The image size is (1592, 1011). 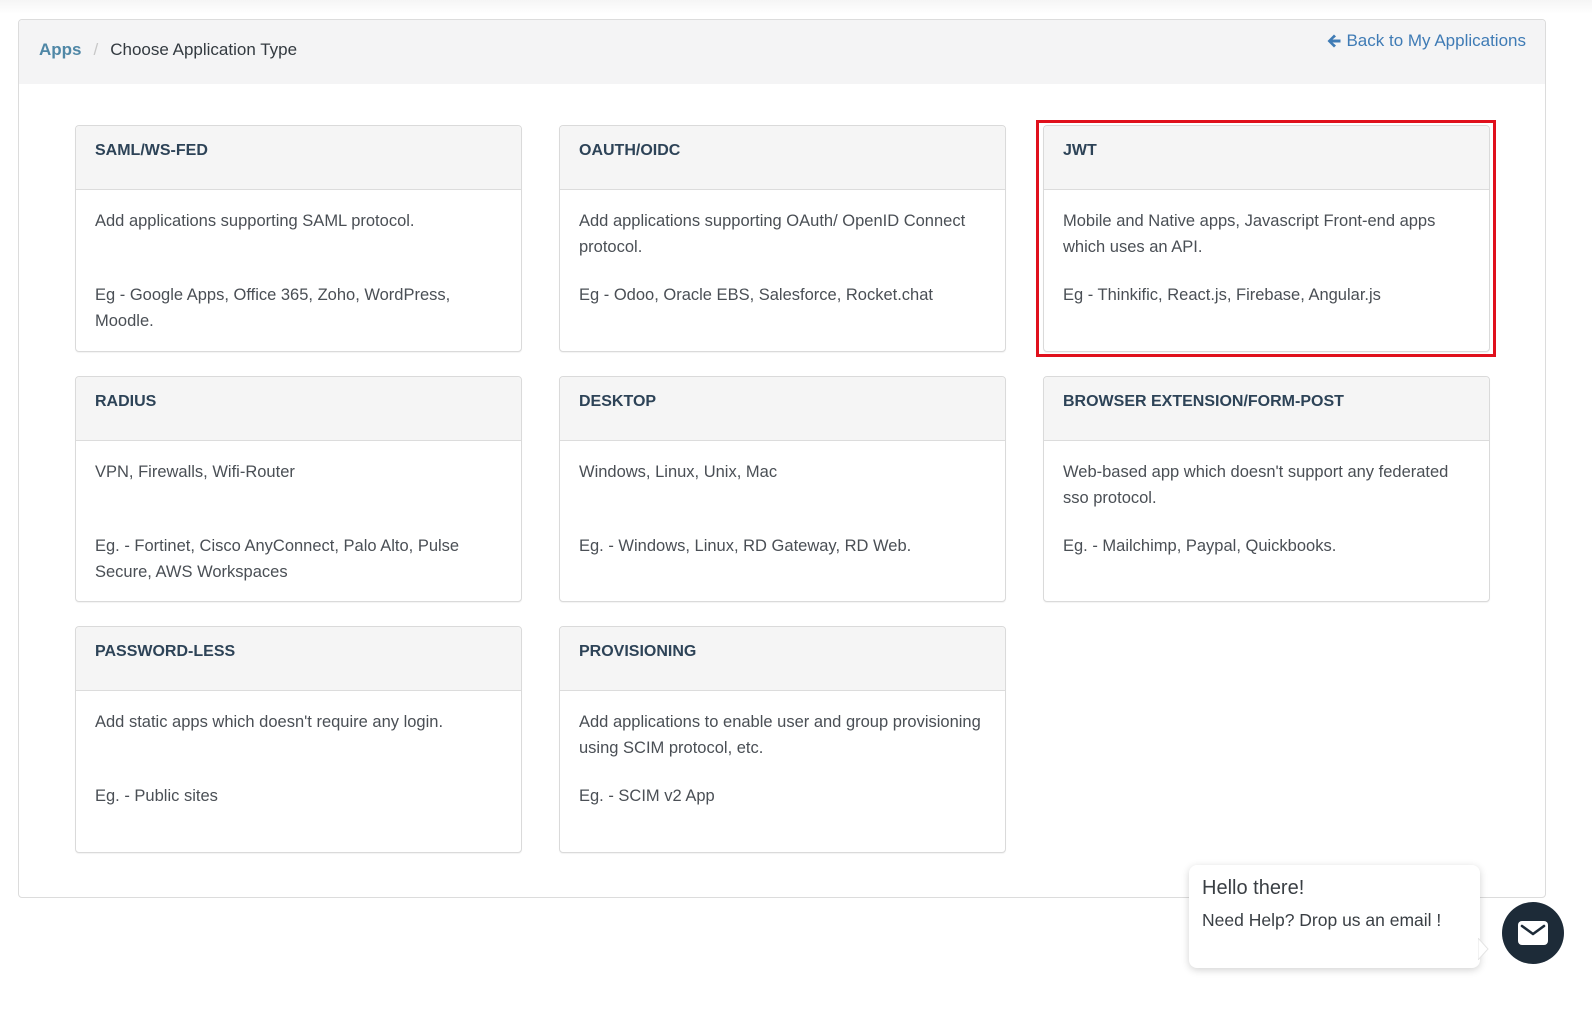 I want to click on card-title: RADIUS, so click(x=298, y=409).